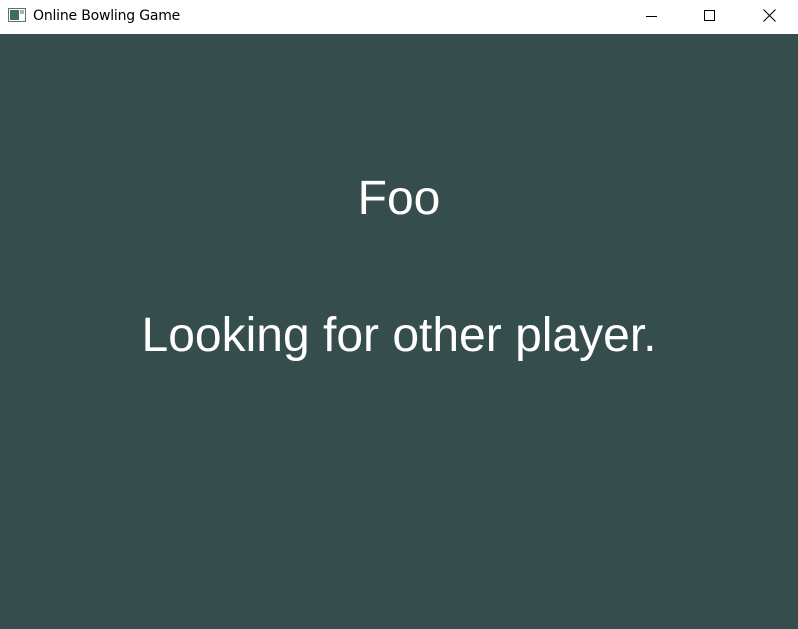 The image size is (798, 629). What do you see at coordinates (399, 198) in the screenshot?
I see `player-name-label: Foo` at bounding box center [399, 198].